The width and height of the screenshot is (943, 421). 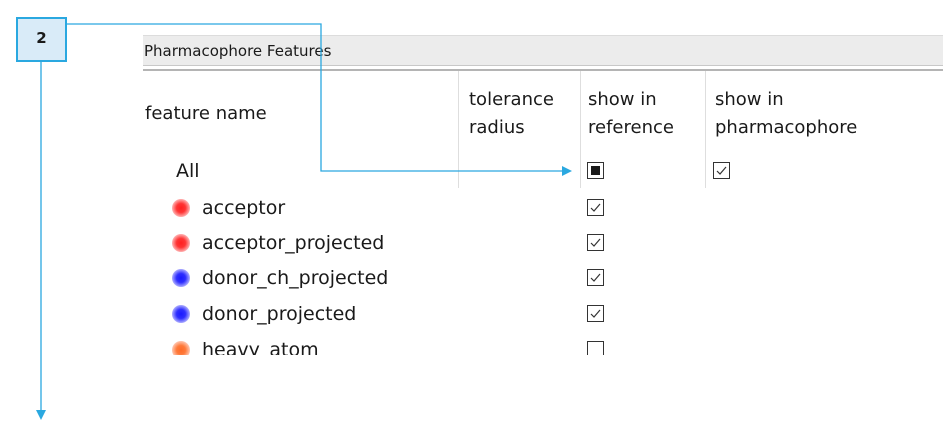 I want to click on step-number-badge: 2, so click(x=41, y=39).